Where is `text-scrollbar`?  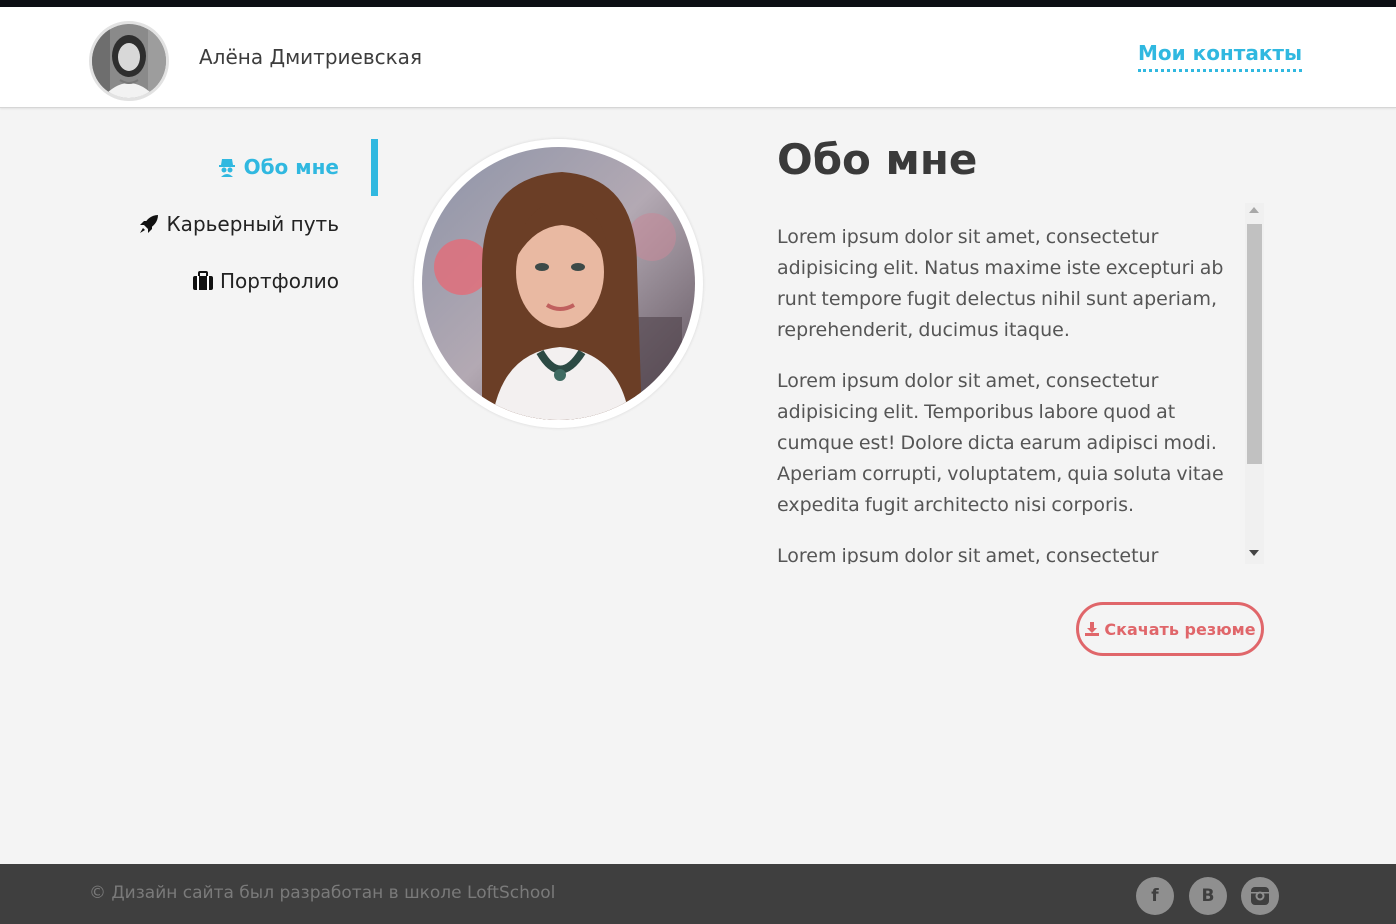
text-scrollbar is located at coordinates (1254, 383).